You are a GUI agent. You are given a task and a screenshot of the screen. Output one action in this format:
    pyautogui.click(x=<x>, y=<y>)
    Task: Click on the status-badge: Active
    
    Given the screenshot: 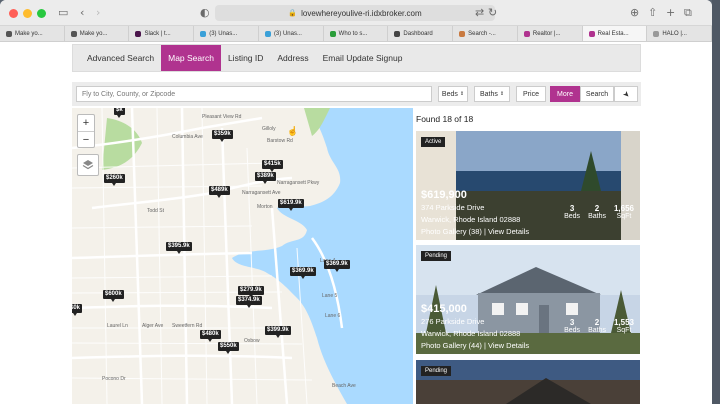 What is the action you would take?
    pyautogui.click(x=433, y=142)
    